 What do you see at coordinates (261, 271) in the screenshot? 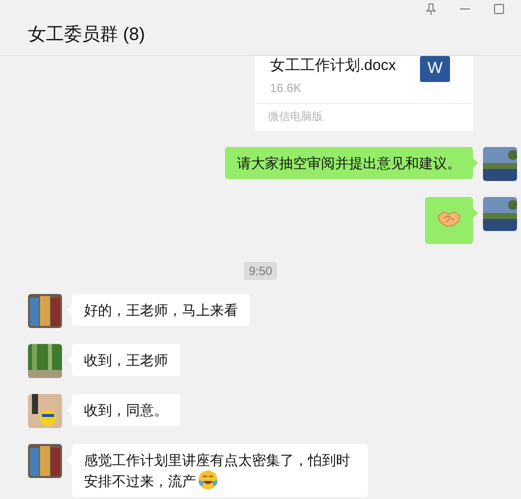
I see `timestamp: 9:50` at bounding box center [261, 271].